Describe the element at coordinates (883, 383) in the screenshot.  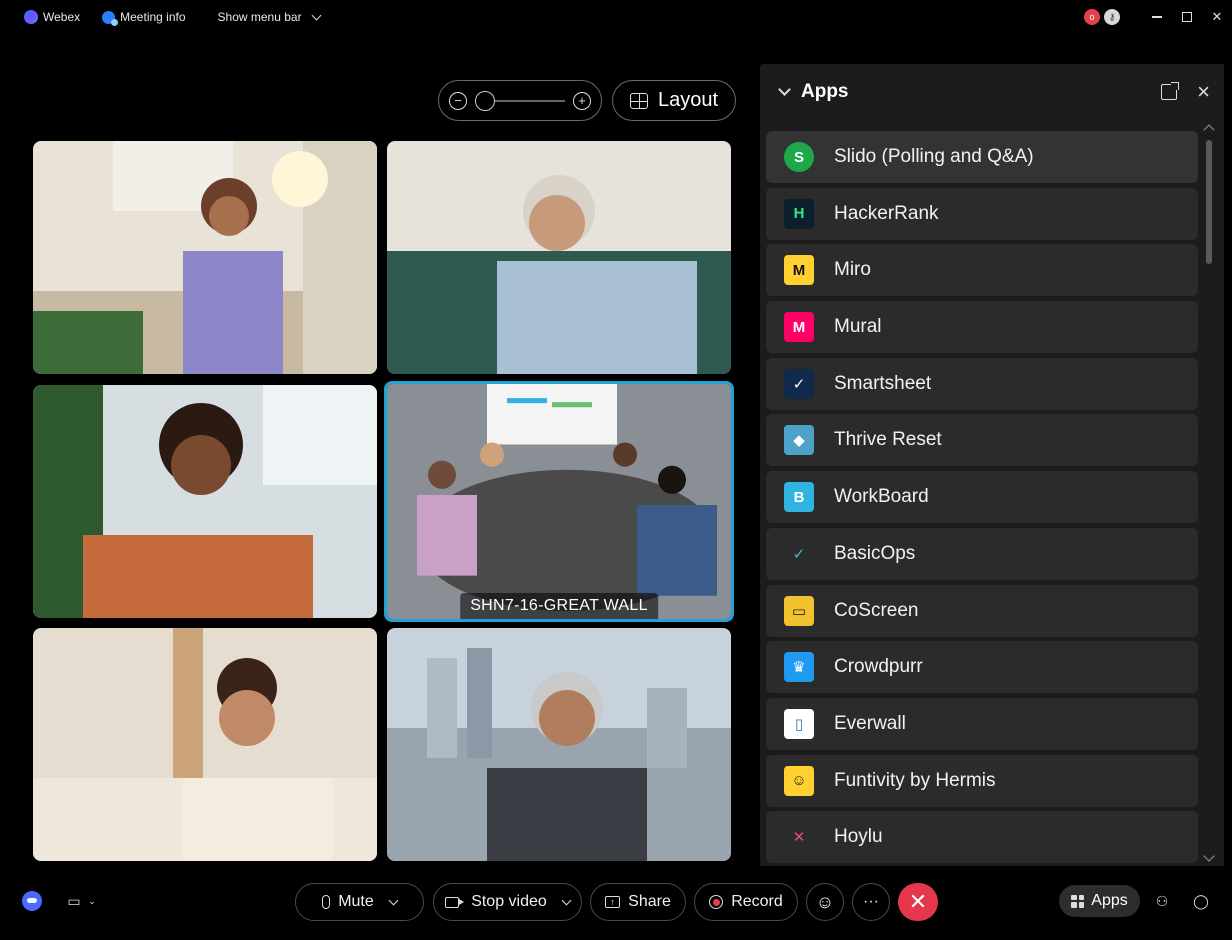
I see `app-list-item-label: Smartsheet` at that location.